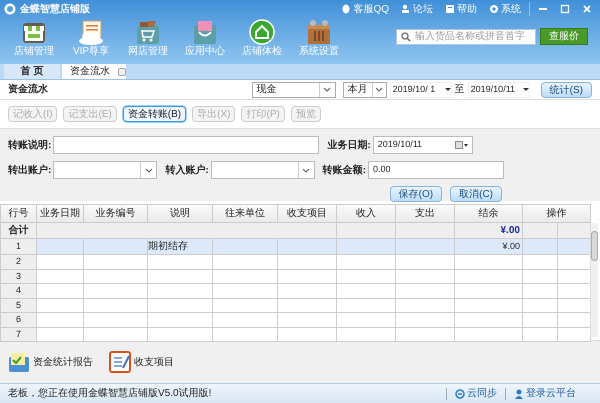 Image resolution: width=600 pixels, height=403 pixels. What do you see at coordinates (476, 194) in the screenshot?
I see `cancel-button: 取消(C)` at bounding box center [476, 194].